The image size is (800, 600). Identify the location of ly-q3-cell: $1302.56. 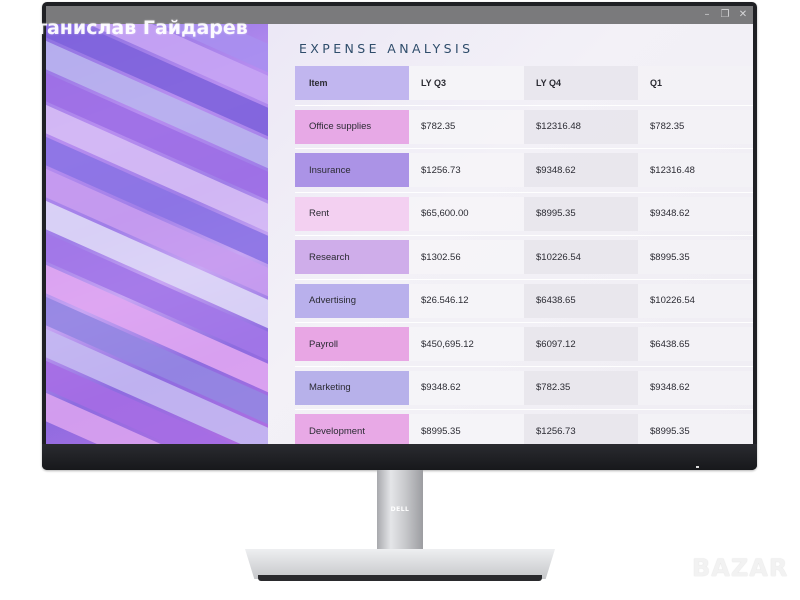
(466, 257).